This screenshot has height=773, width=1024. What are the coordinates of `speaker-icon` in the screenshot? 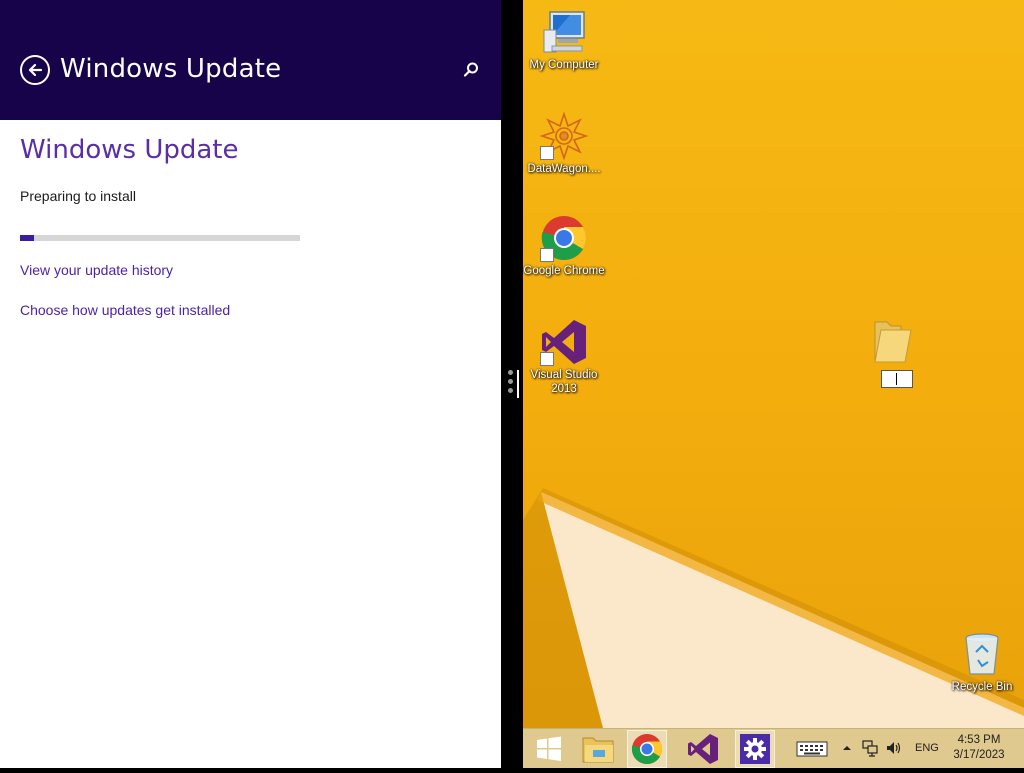 It's located at (894, 748).